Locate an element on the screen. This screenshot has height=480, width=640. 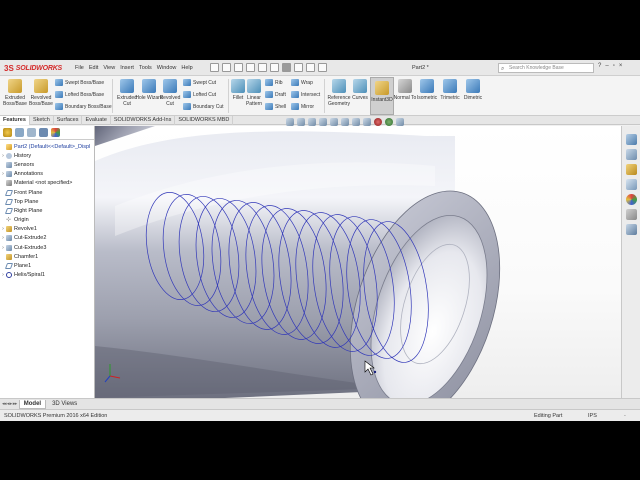
revolved-boss-button: Revolved Boss/Base is located at coordinates (41, 92).